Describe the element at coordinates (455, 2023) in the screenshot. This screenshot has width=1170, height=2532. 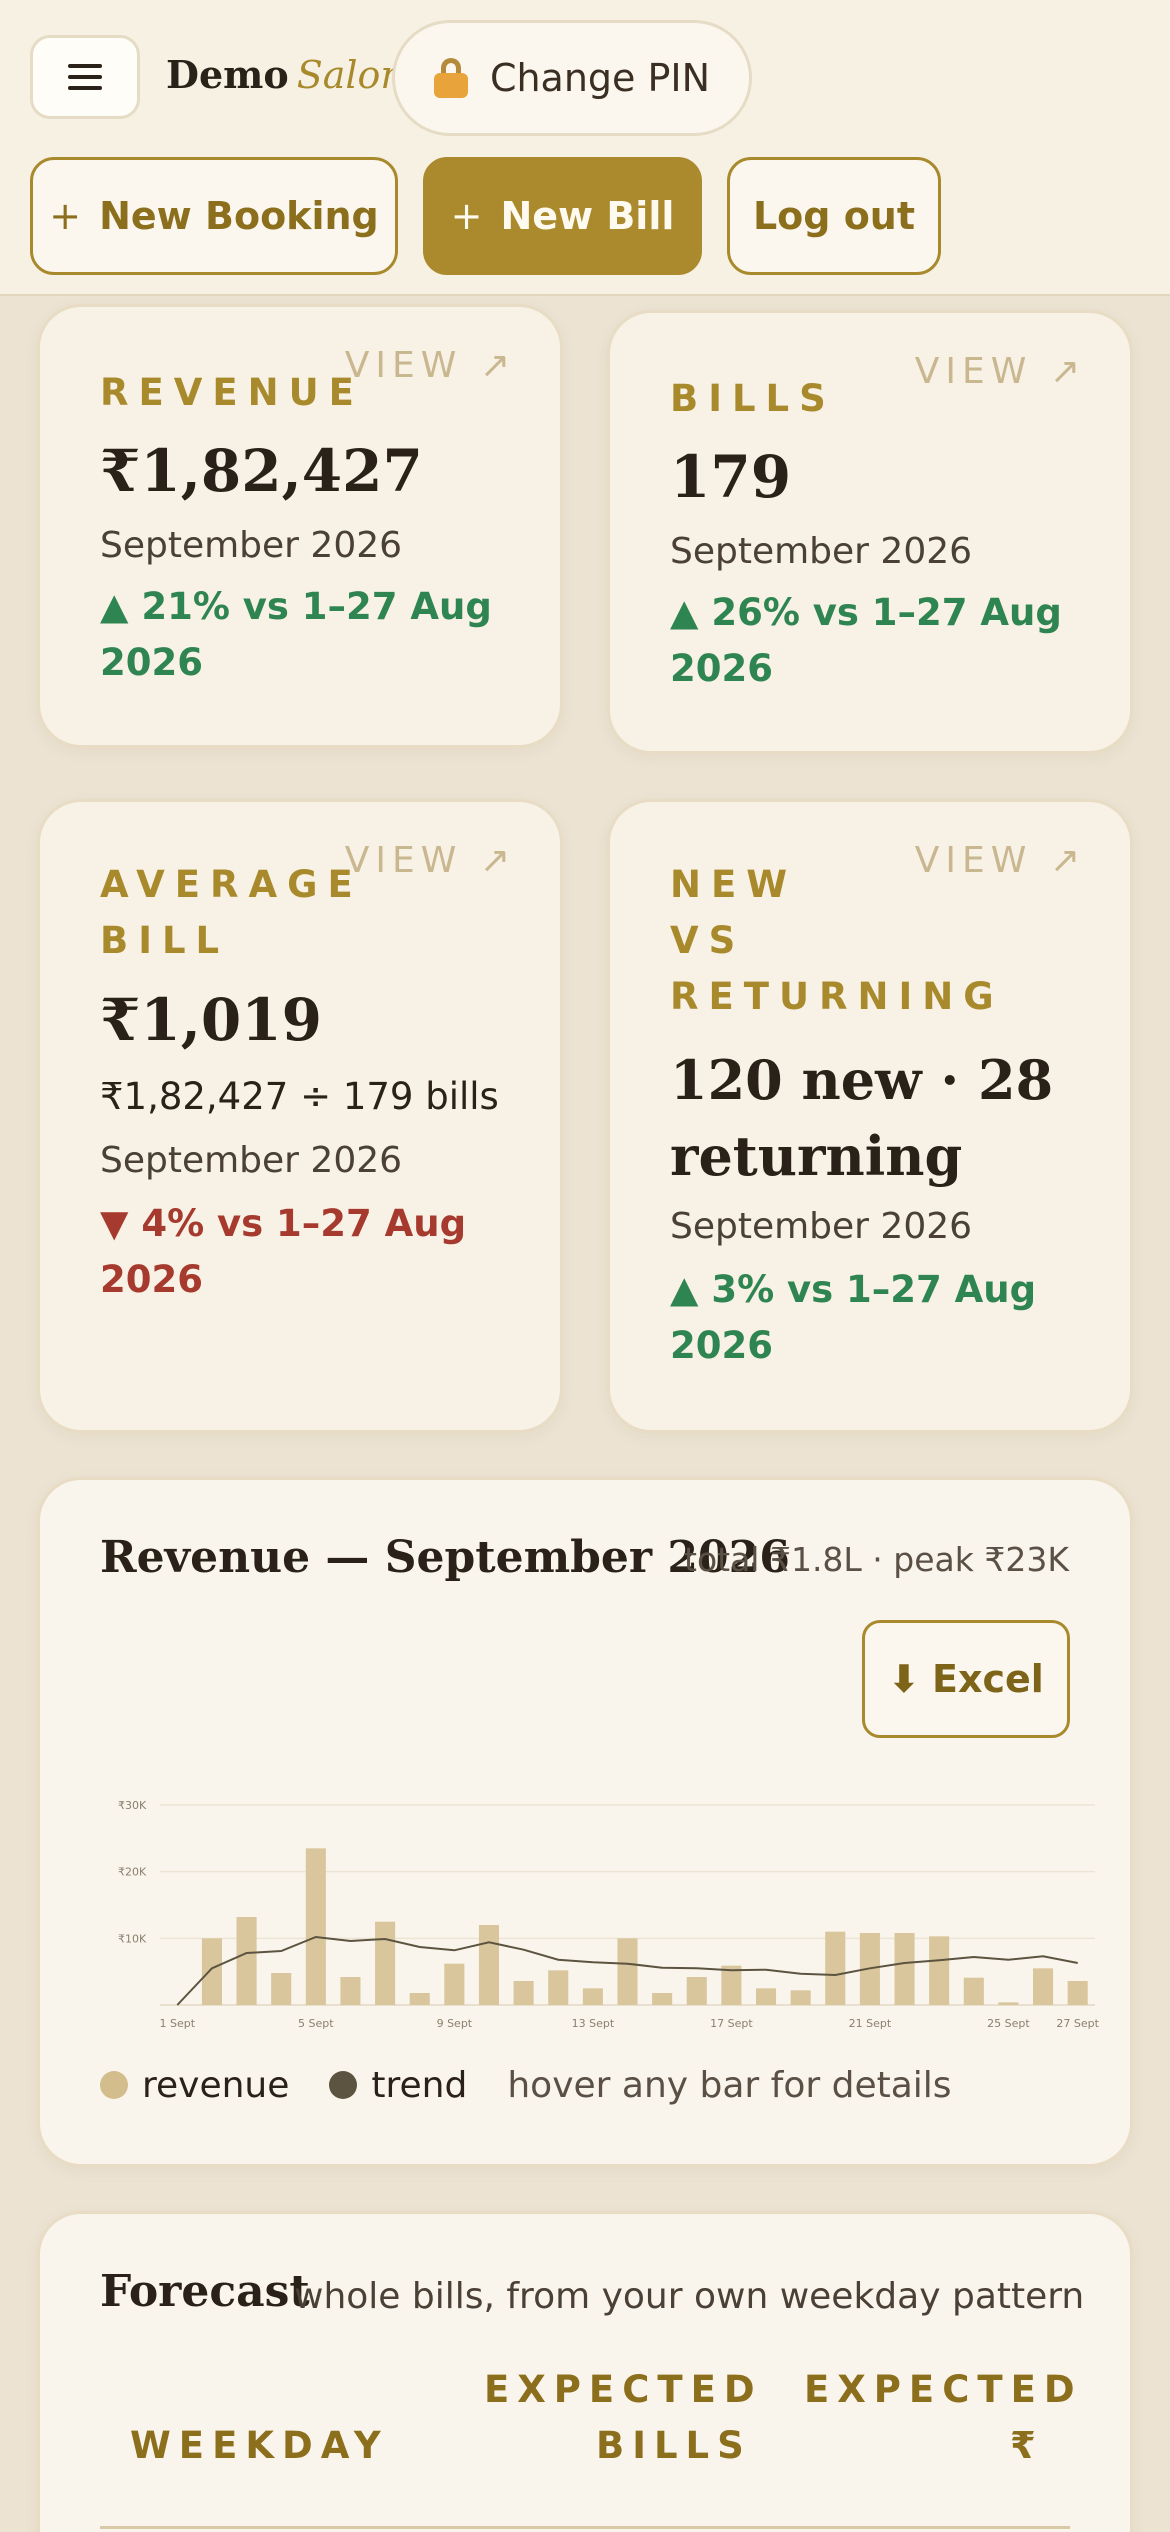
I see `chart-x-tick-label: 9 Sept` at that location.